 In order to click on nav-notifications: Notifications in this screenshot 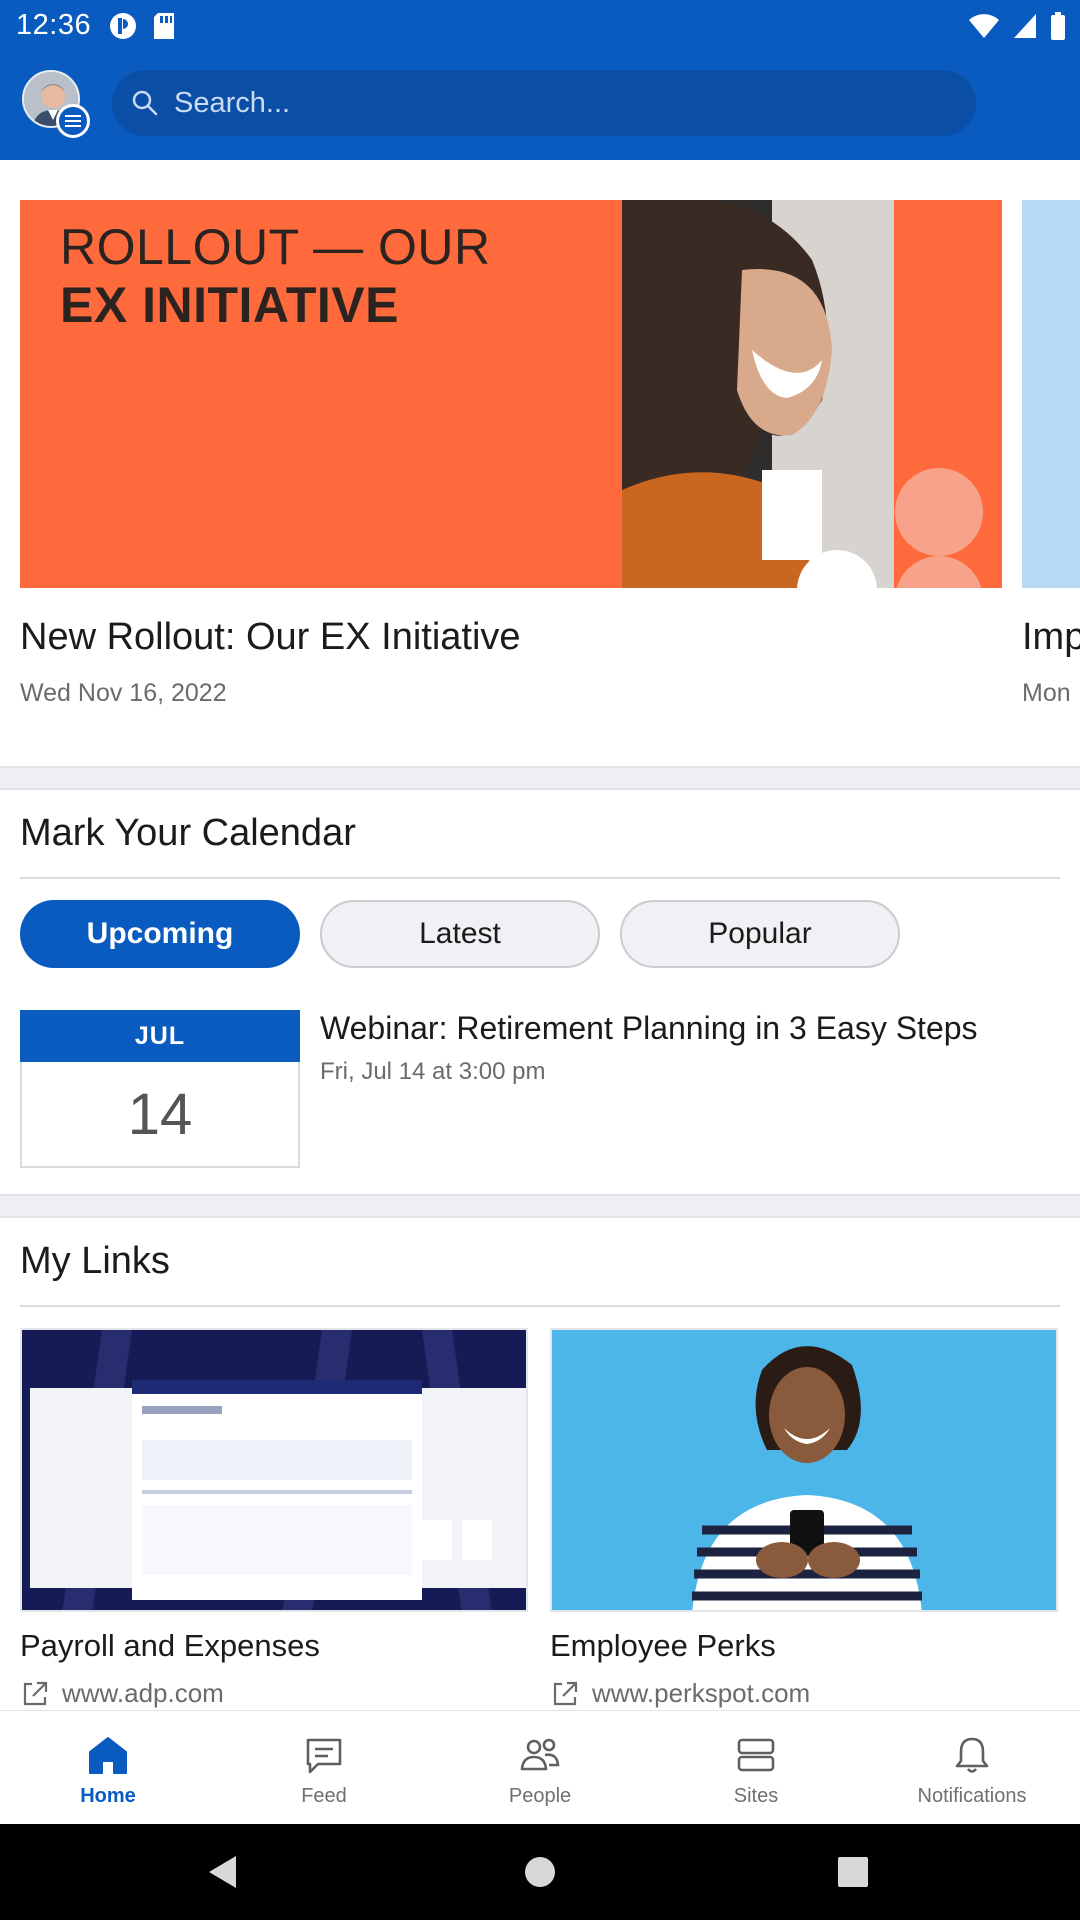, I will do `click(972, 1767)`.